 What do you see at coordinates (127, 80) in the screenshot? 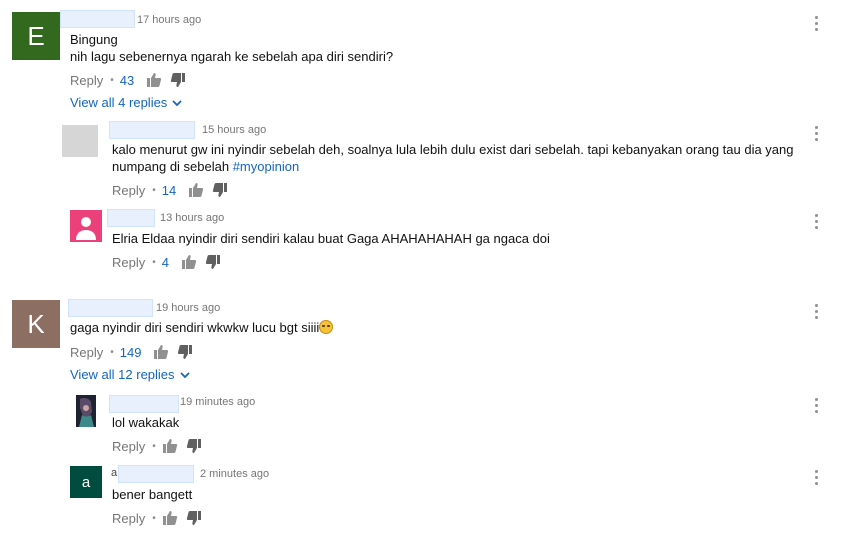
I see `like-count: 43` at bounding box center [127, 80].